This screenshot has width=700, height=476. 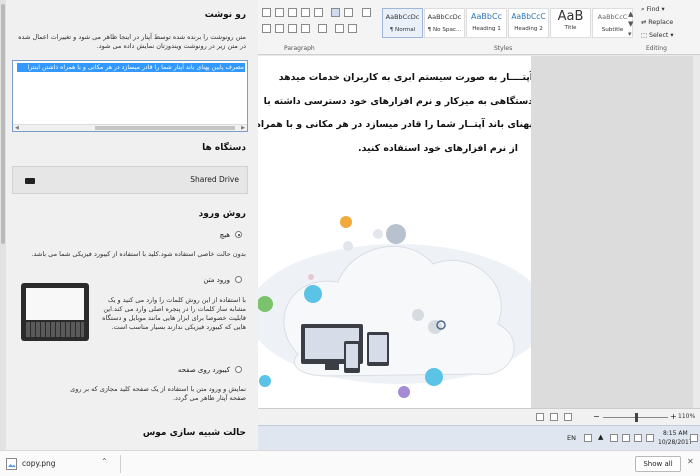 What do you see at coordinates (366, 12) in the screenshot?
I see `show-marks-icon` at bounding box center [366, 12].